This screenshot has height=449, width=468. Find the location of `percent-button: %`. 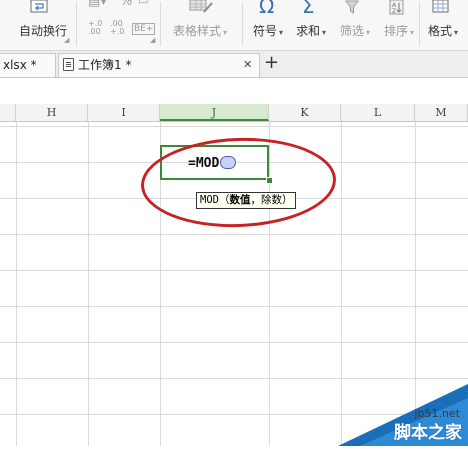

percent-button: % is located at coordinates (126, 4).